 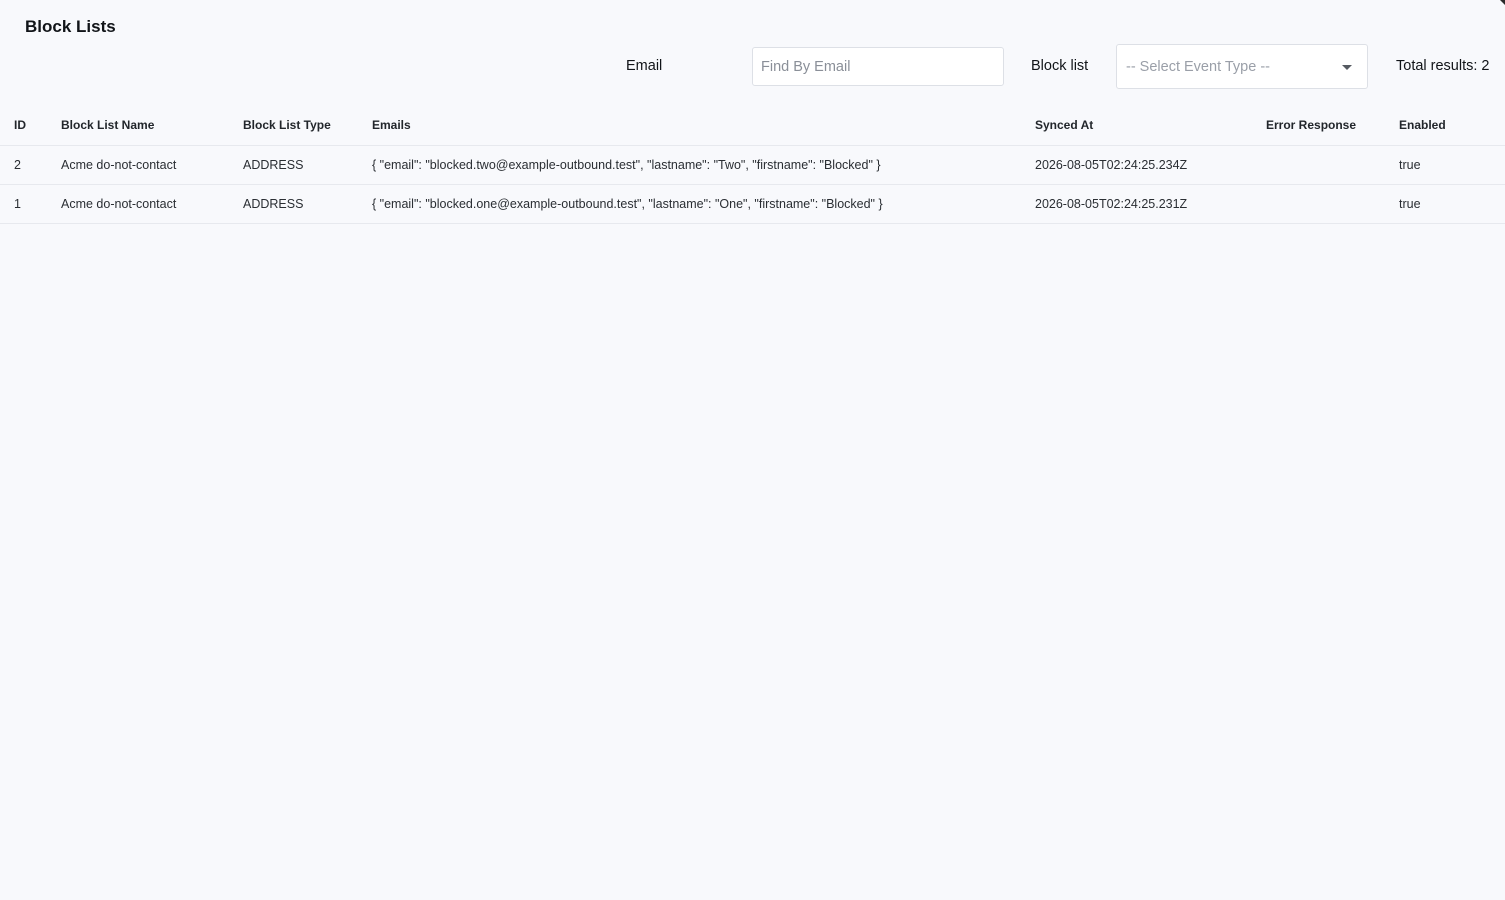 I want to click on email-filter-label: Email, so click(x=644, y=66).